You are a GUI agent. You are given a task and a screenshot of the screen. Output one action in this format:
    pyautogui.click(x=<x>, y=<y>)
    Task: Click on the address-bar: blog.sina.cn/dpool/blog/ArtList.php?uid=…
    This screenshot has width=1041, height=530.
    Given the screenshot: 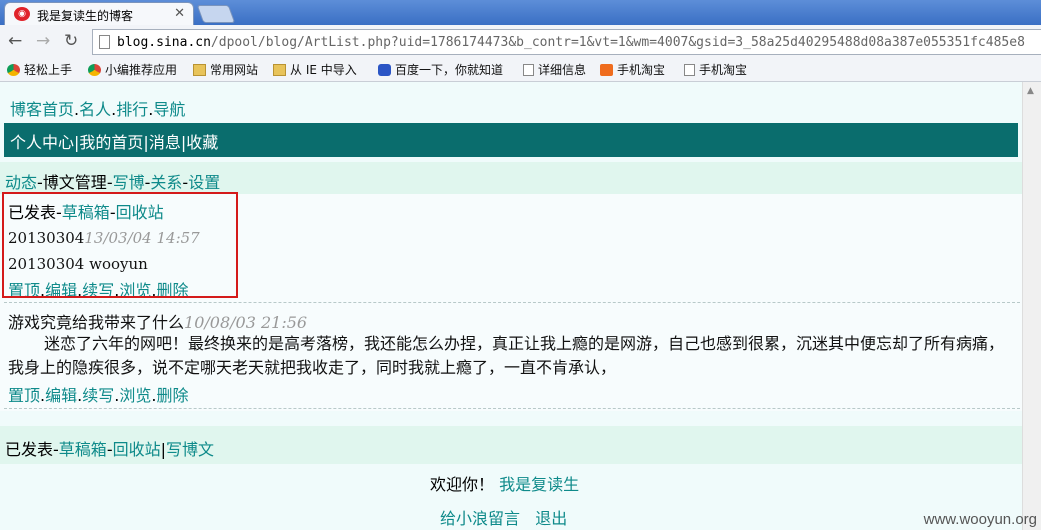 What is the action you would take?
    pyautogui.click(x=566, y=42)
    